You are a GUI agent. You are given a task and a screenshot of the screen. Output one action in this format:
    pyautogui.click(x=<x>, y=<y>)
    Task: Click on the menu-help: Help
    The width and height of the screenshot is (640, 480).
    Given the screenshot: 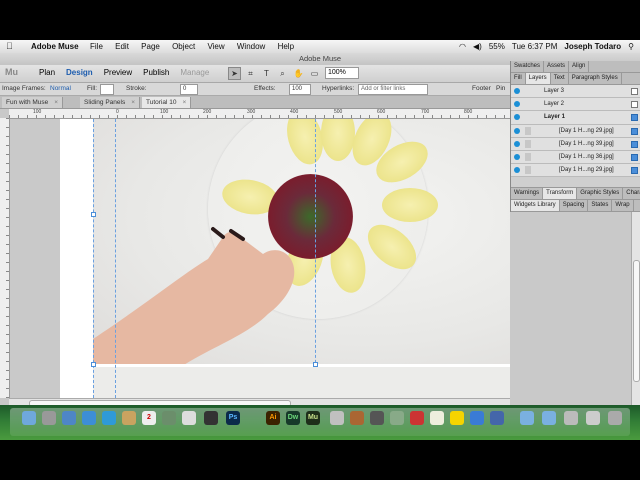 What is the action you would take?
    pyautogui.click(x=286, y=46)
    